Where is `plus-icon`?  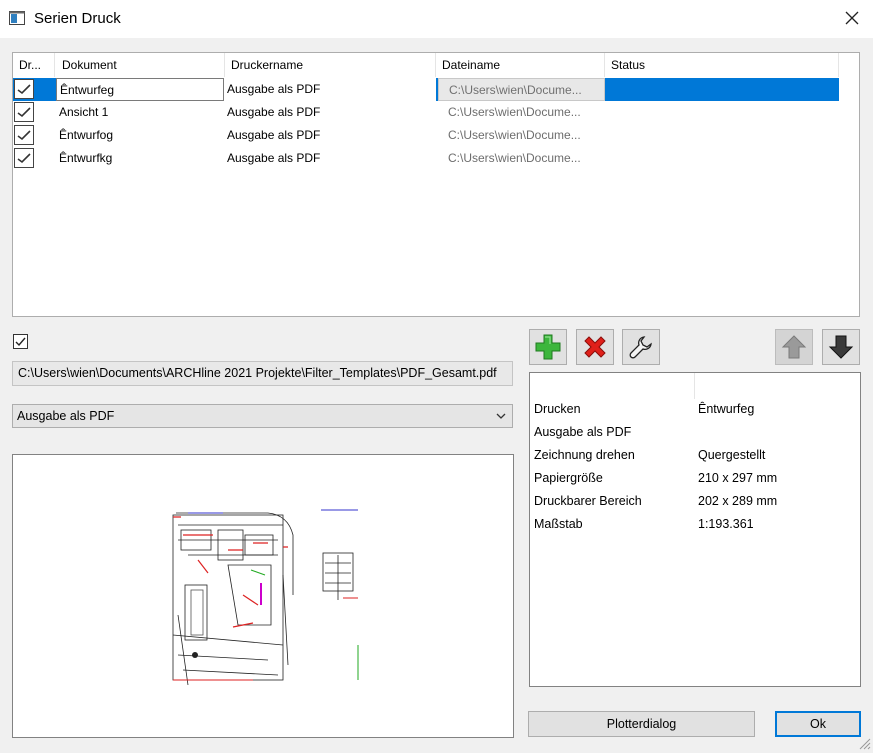 plus-icon is located at coordinates (548, 347).